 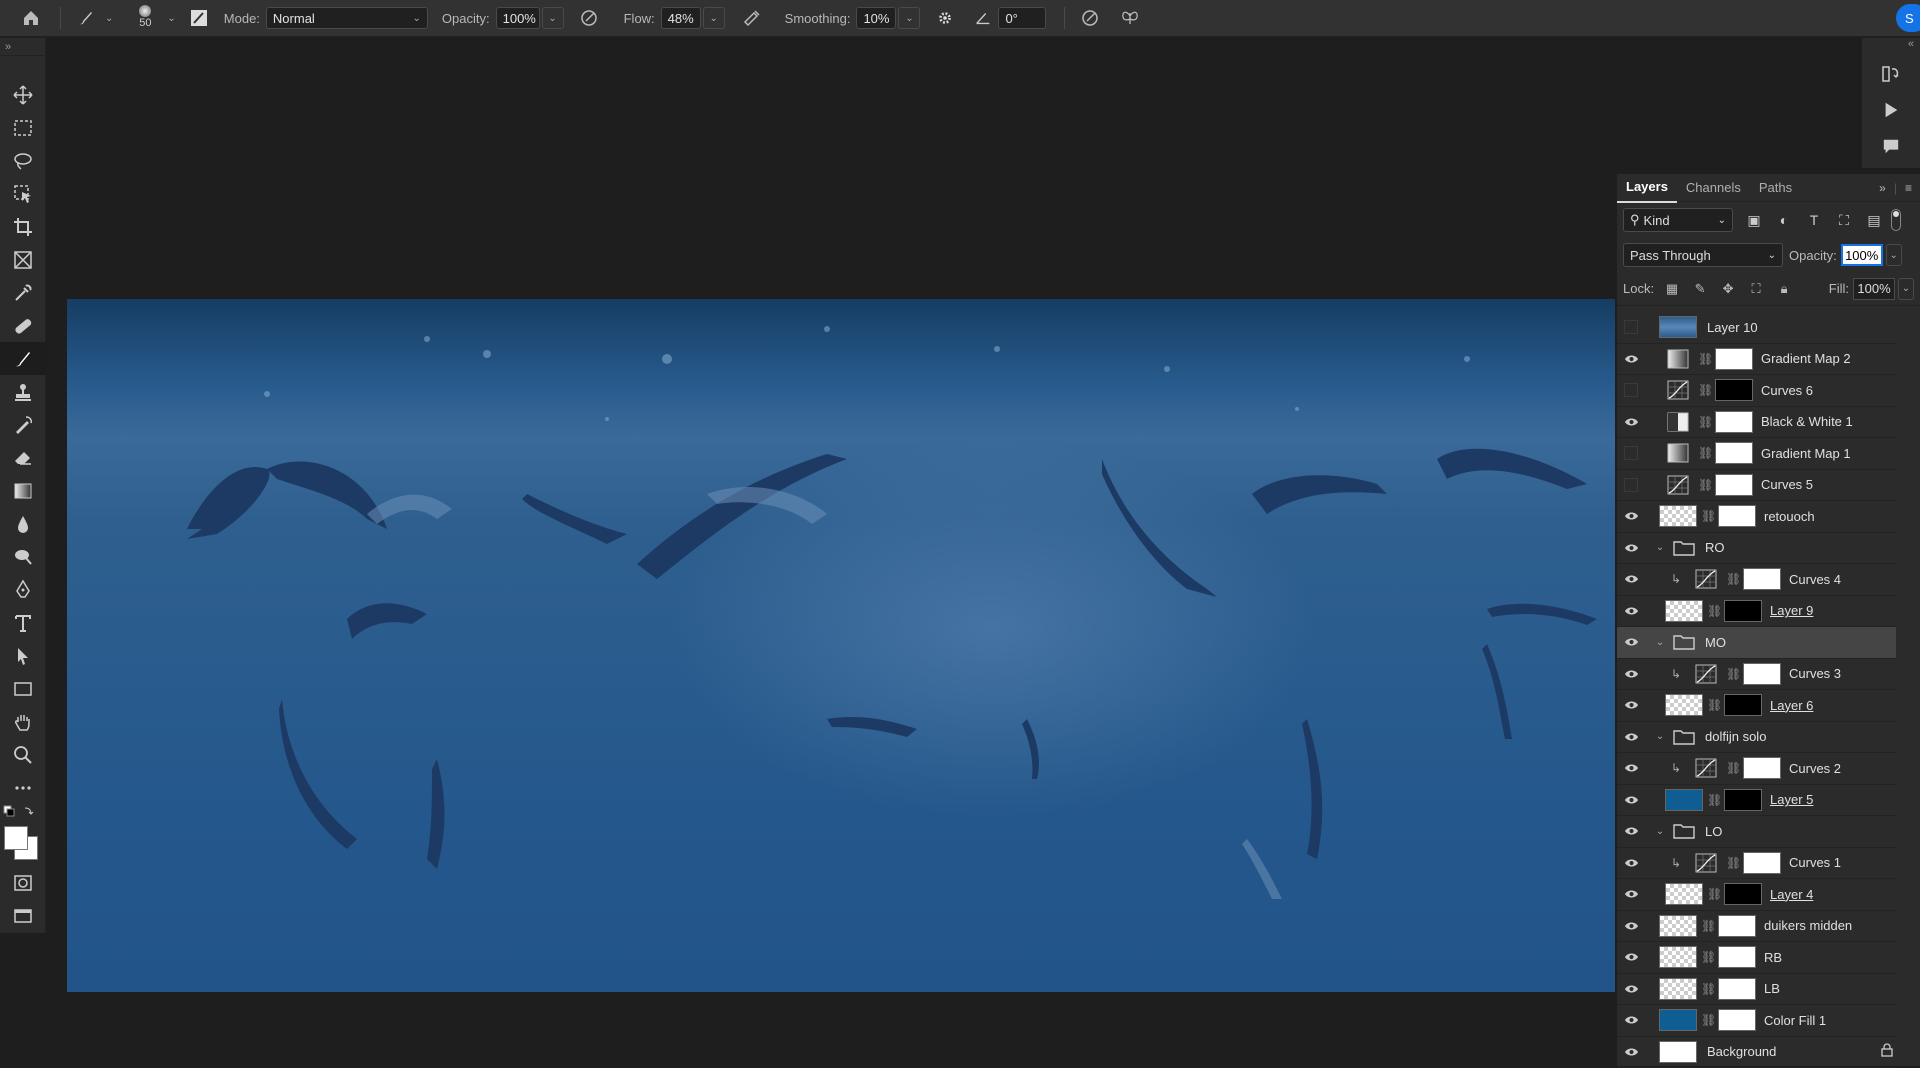 I want to click on layer-name: LB, so click(x=1772, y=988).